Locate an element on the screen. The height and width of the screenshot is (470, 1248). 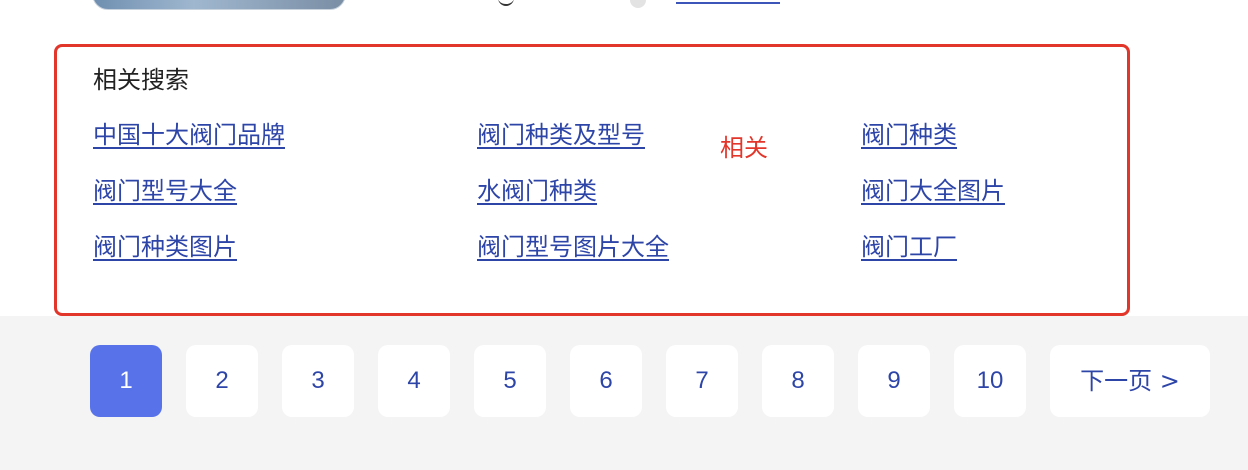
page-button-3: 3 is located at coordinates (318, 381).